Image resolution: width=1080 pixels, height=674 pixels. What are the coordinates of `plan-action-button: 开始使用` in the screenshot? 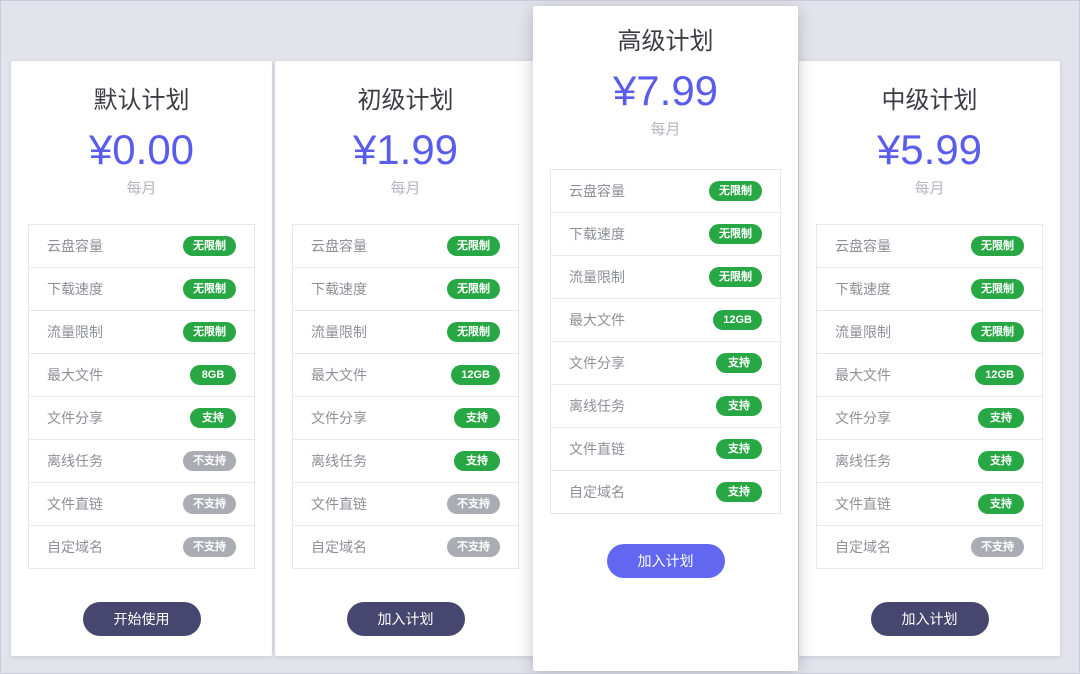 It's located at (141, 618).